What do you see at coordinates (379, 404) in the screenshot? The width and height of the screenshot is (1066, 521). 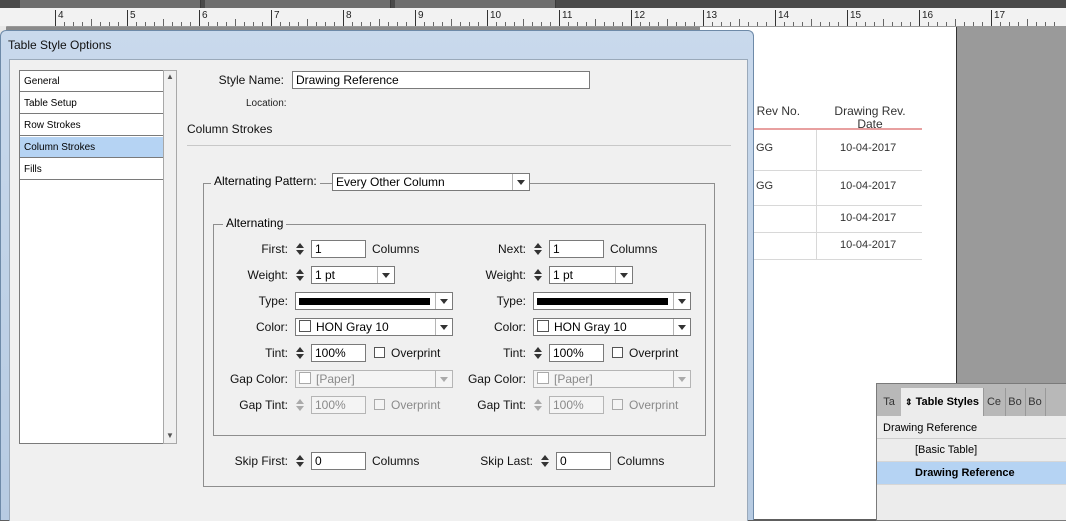 I see `first-gap-overprint-checkbox` at bounding box center [379, 404].